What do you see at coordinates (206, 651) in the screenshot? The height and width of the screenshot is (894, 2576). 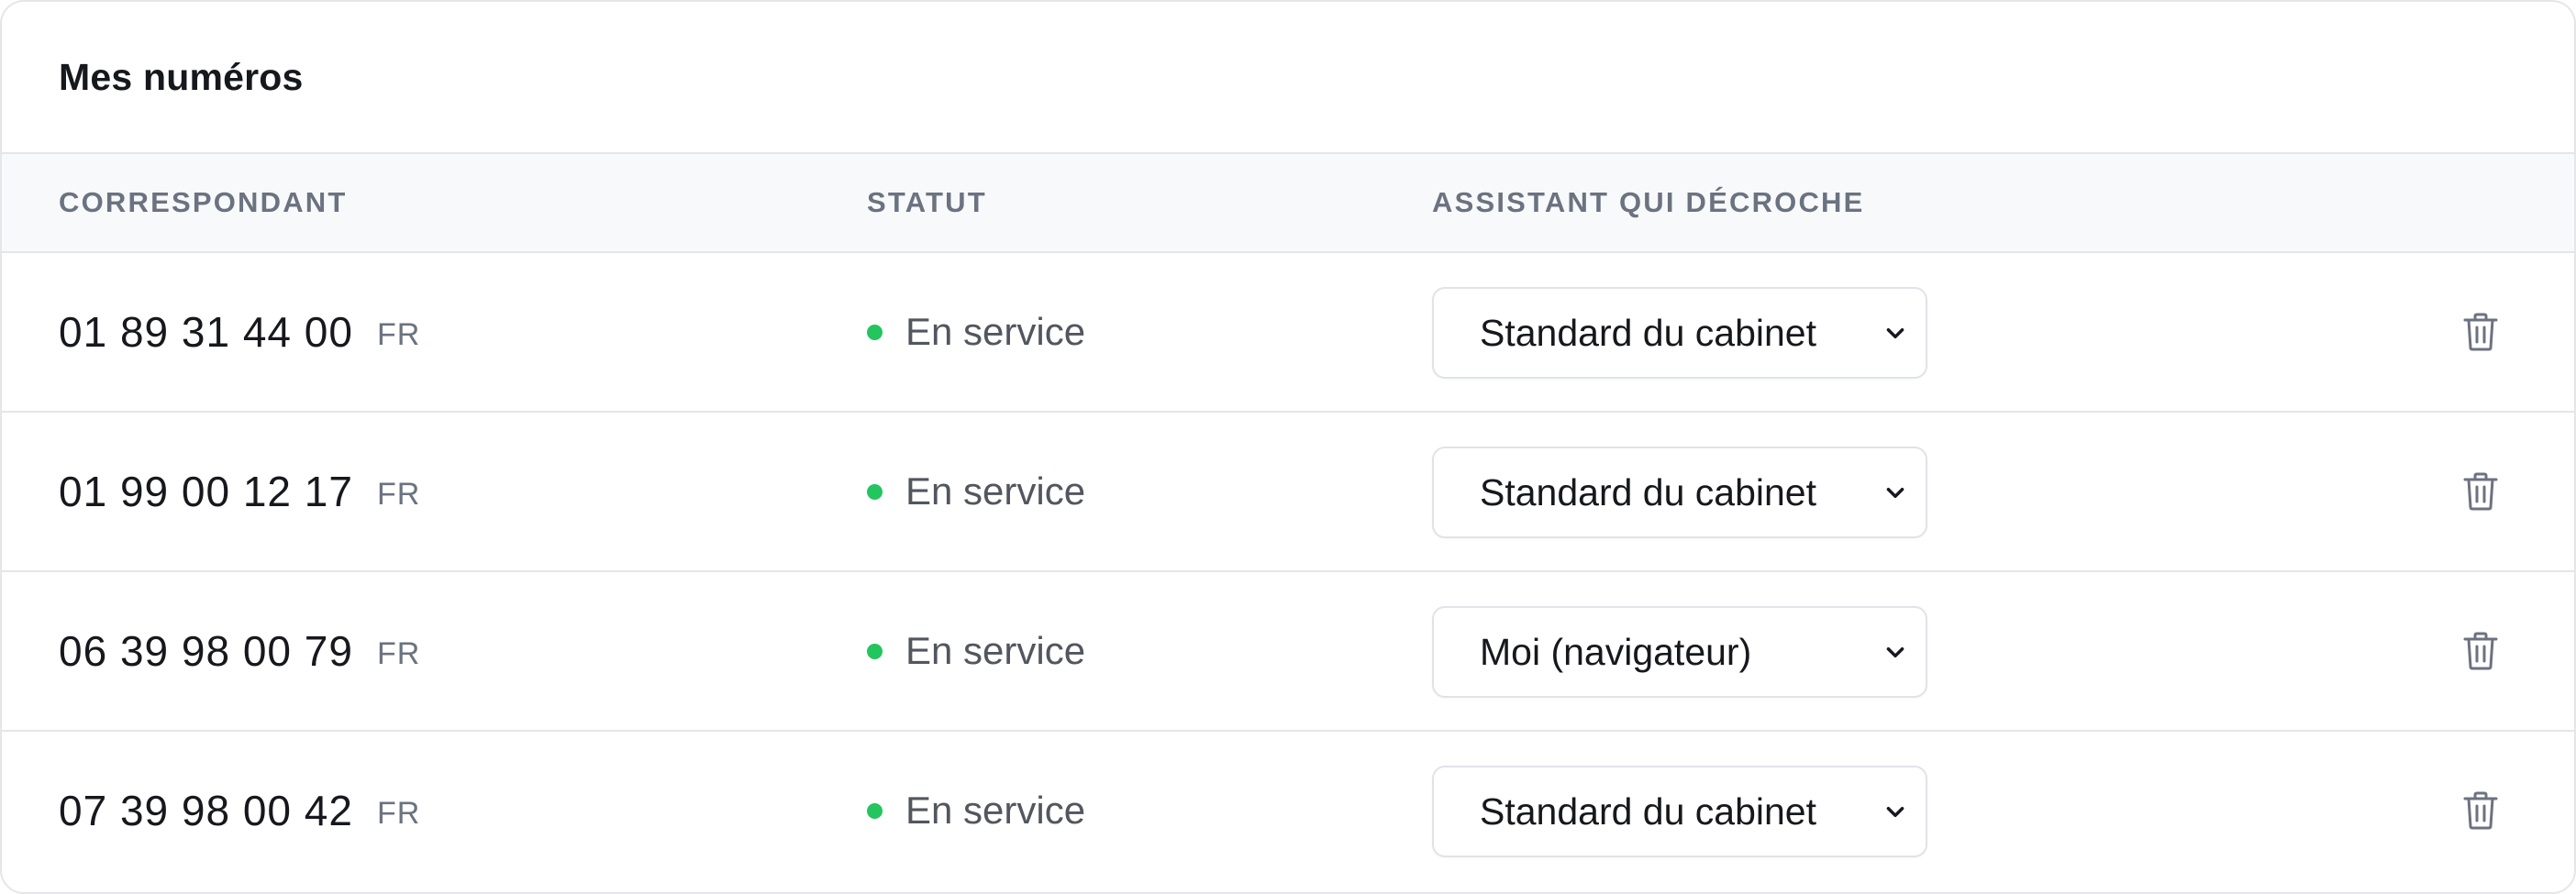 I see `phone-number: 06 39 98 00 79` at bounding box center [206, 651].